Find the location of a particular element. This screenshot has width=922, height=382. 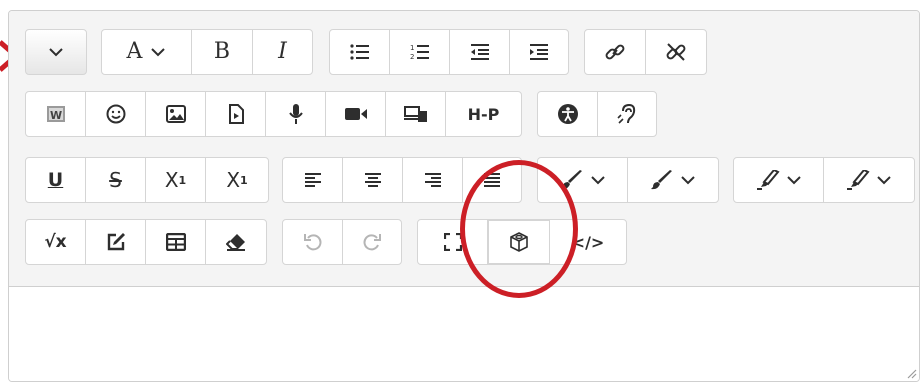

link-icon is located at coordinates (615, 52).